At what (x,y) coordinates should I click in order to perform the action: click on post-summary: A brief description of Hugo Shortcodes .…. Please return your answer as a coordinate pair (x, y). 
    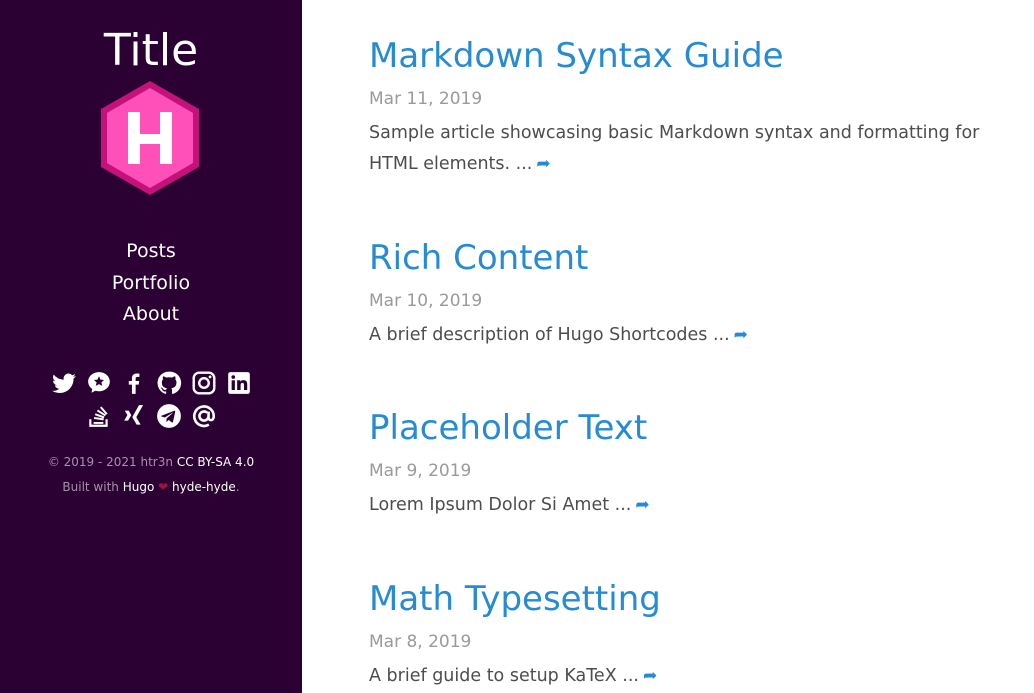
    Looking at the image, I should click on (694, 335).